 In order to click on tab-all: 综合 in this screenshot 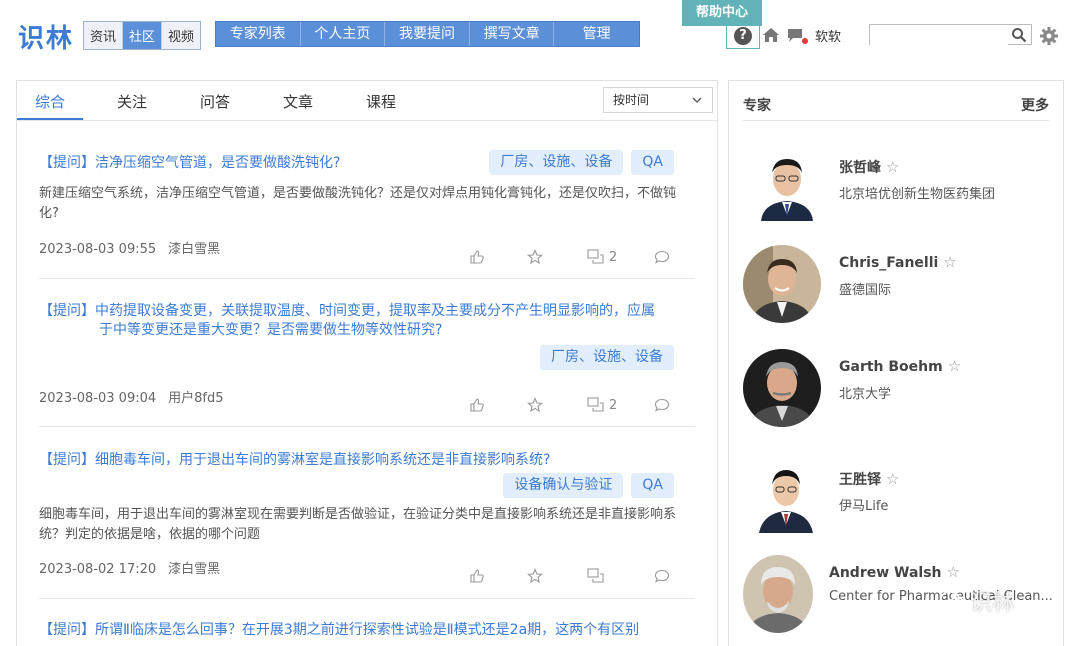, I will do `click(50, 101)`.